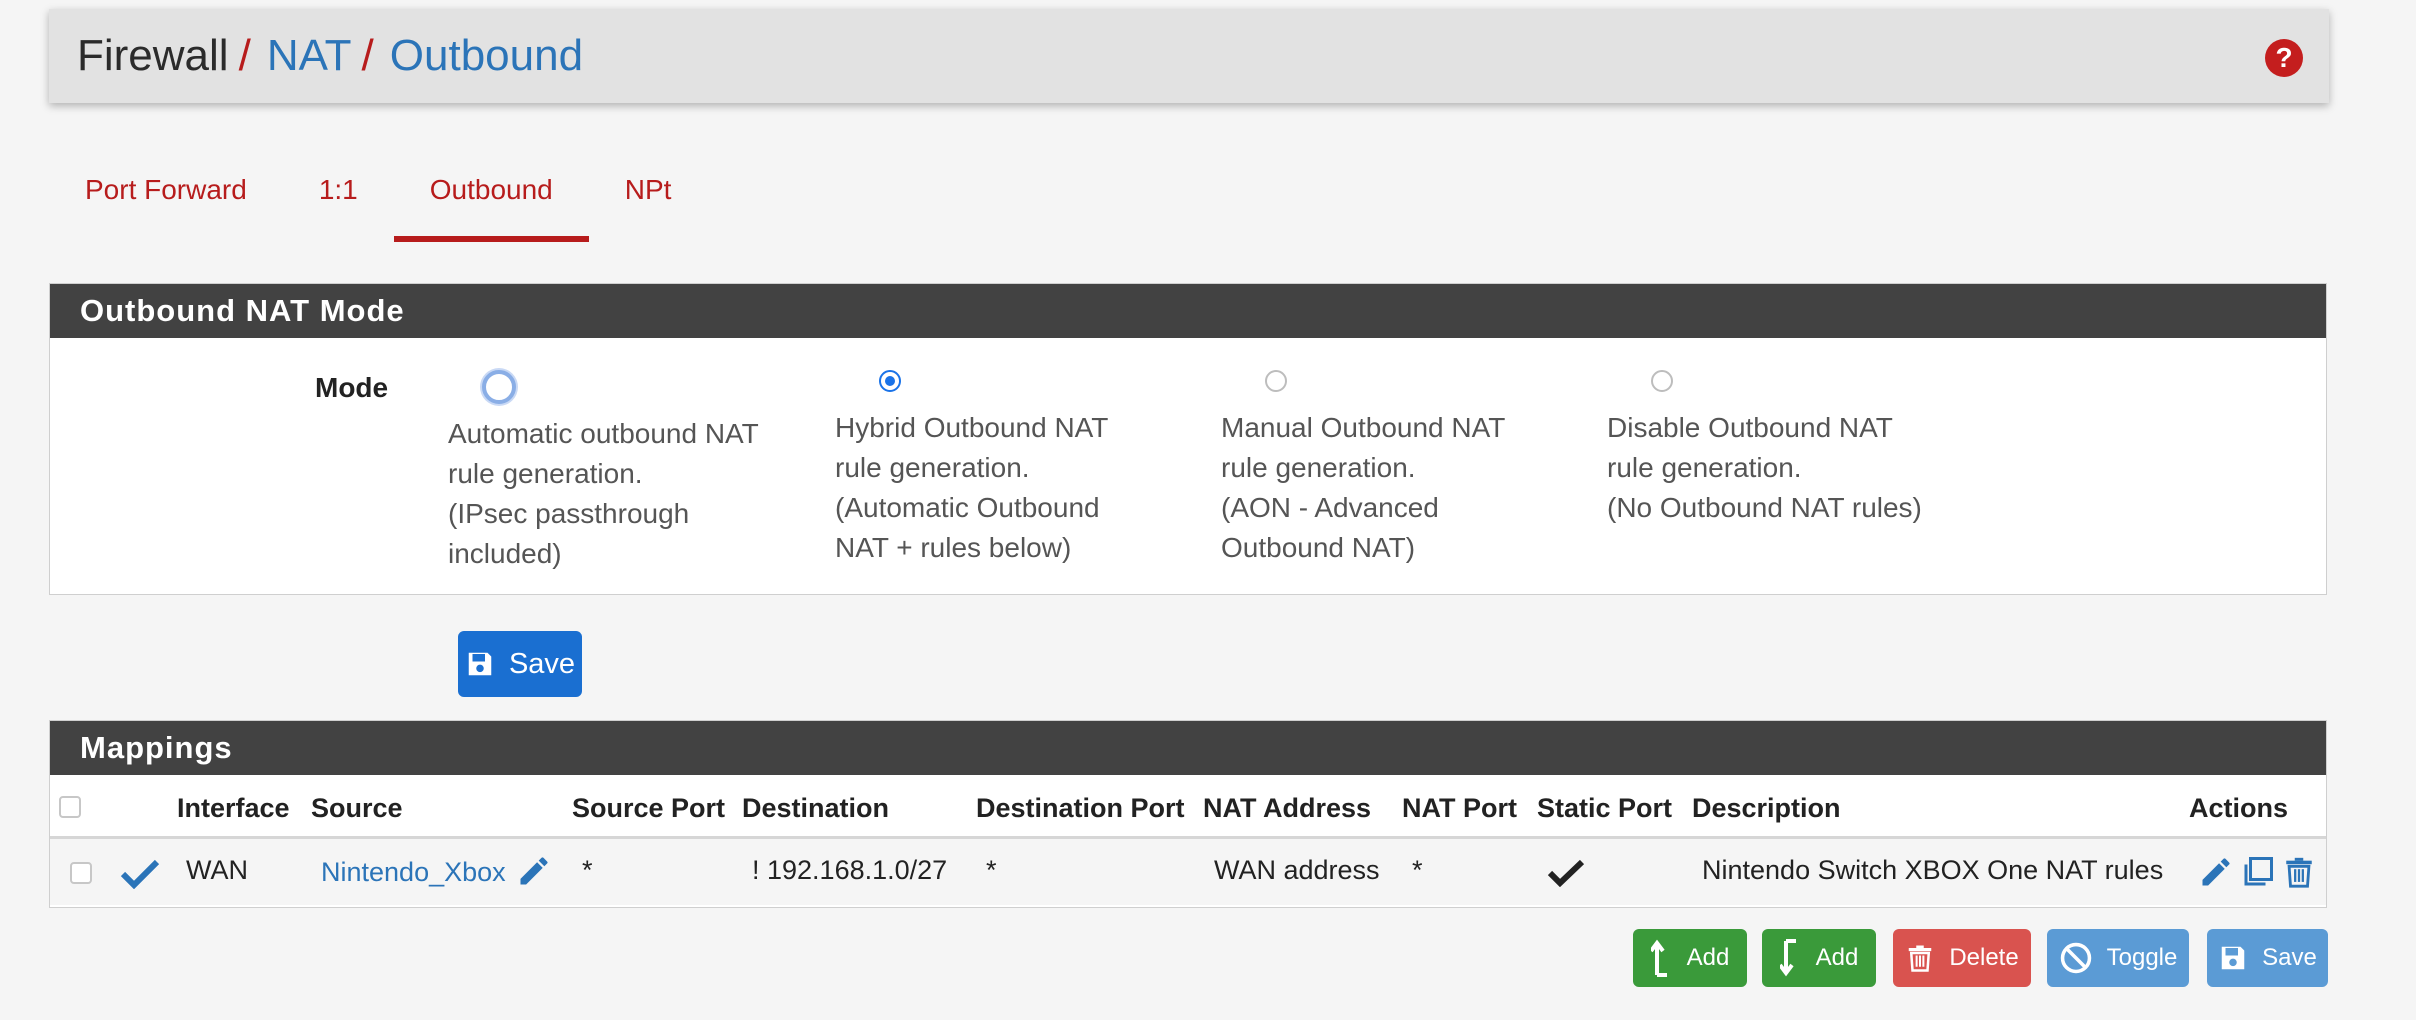  What do you see at coordinates (850, 870) in the screenshot?
I see `cell-destination: ! 192.168.1.0/27` at bounding box center [850, 870].